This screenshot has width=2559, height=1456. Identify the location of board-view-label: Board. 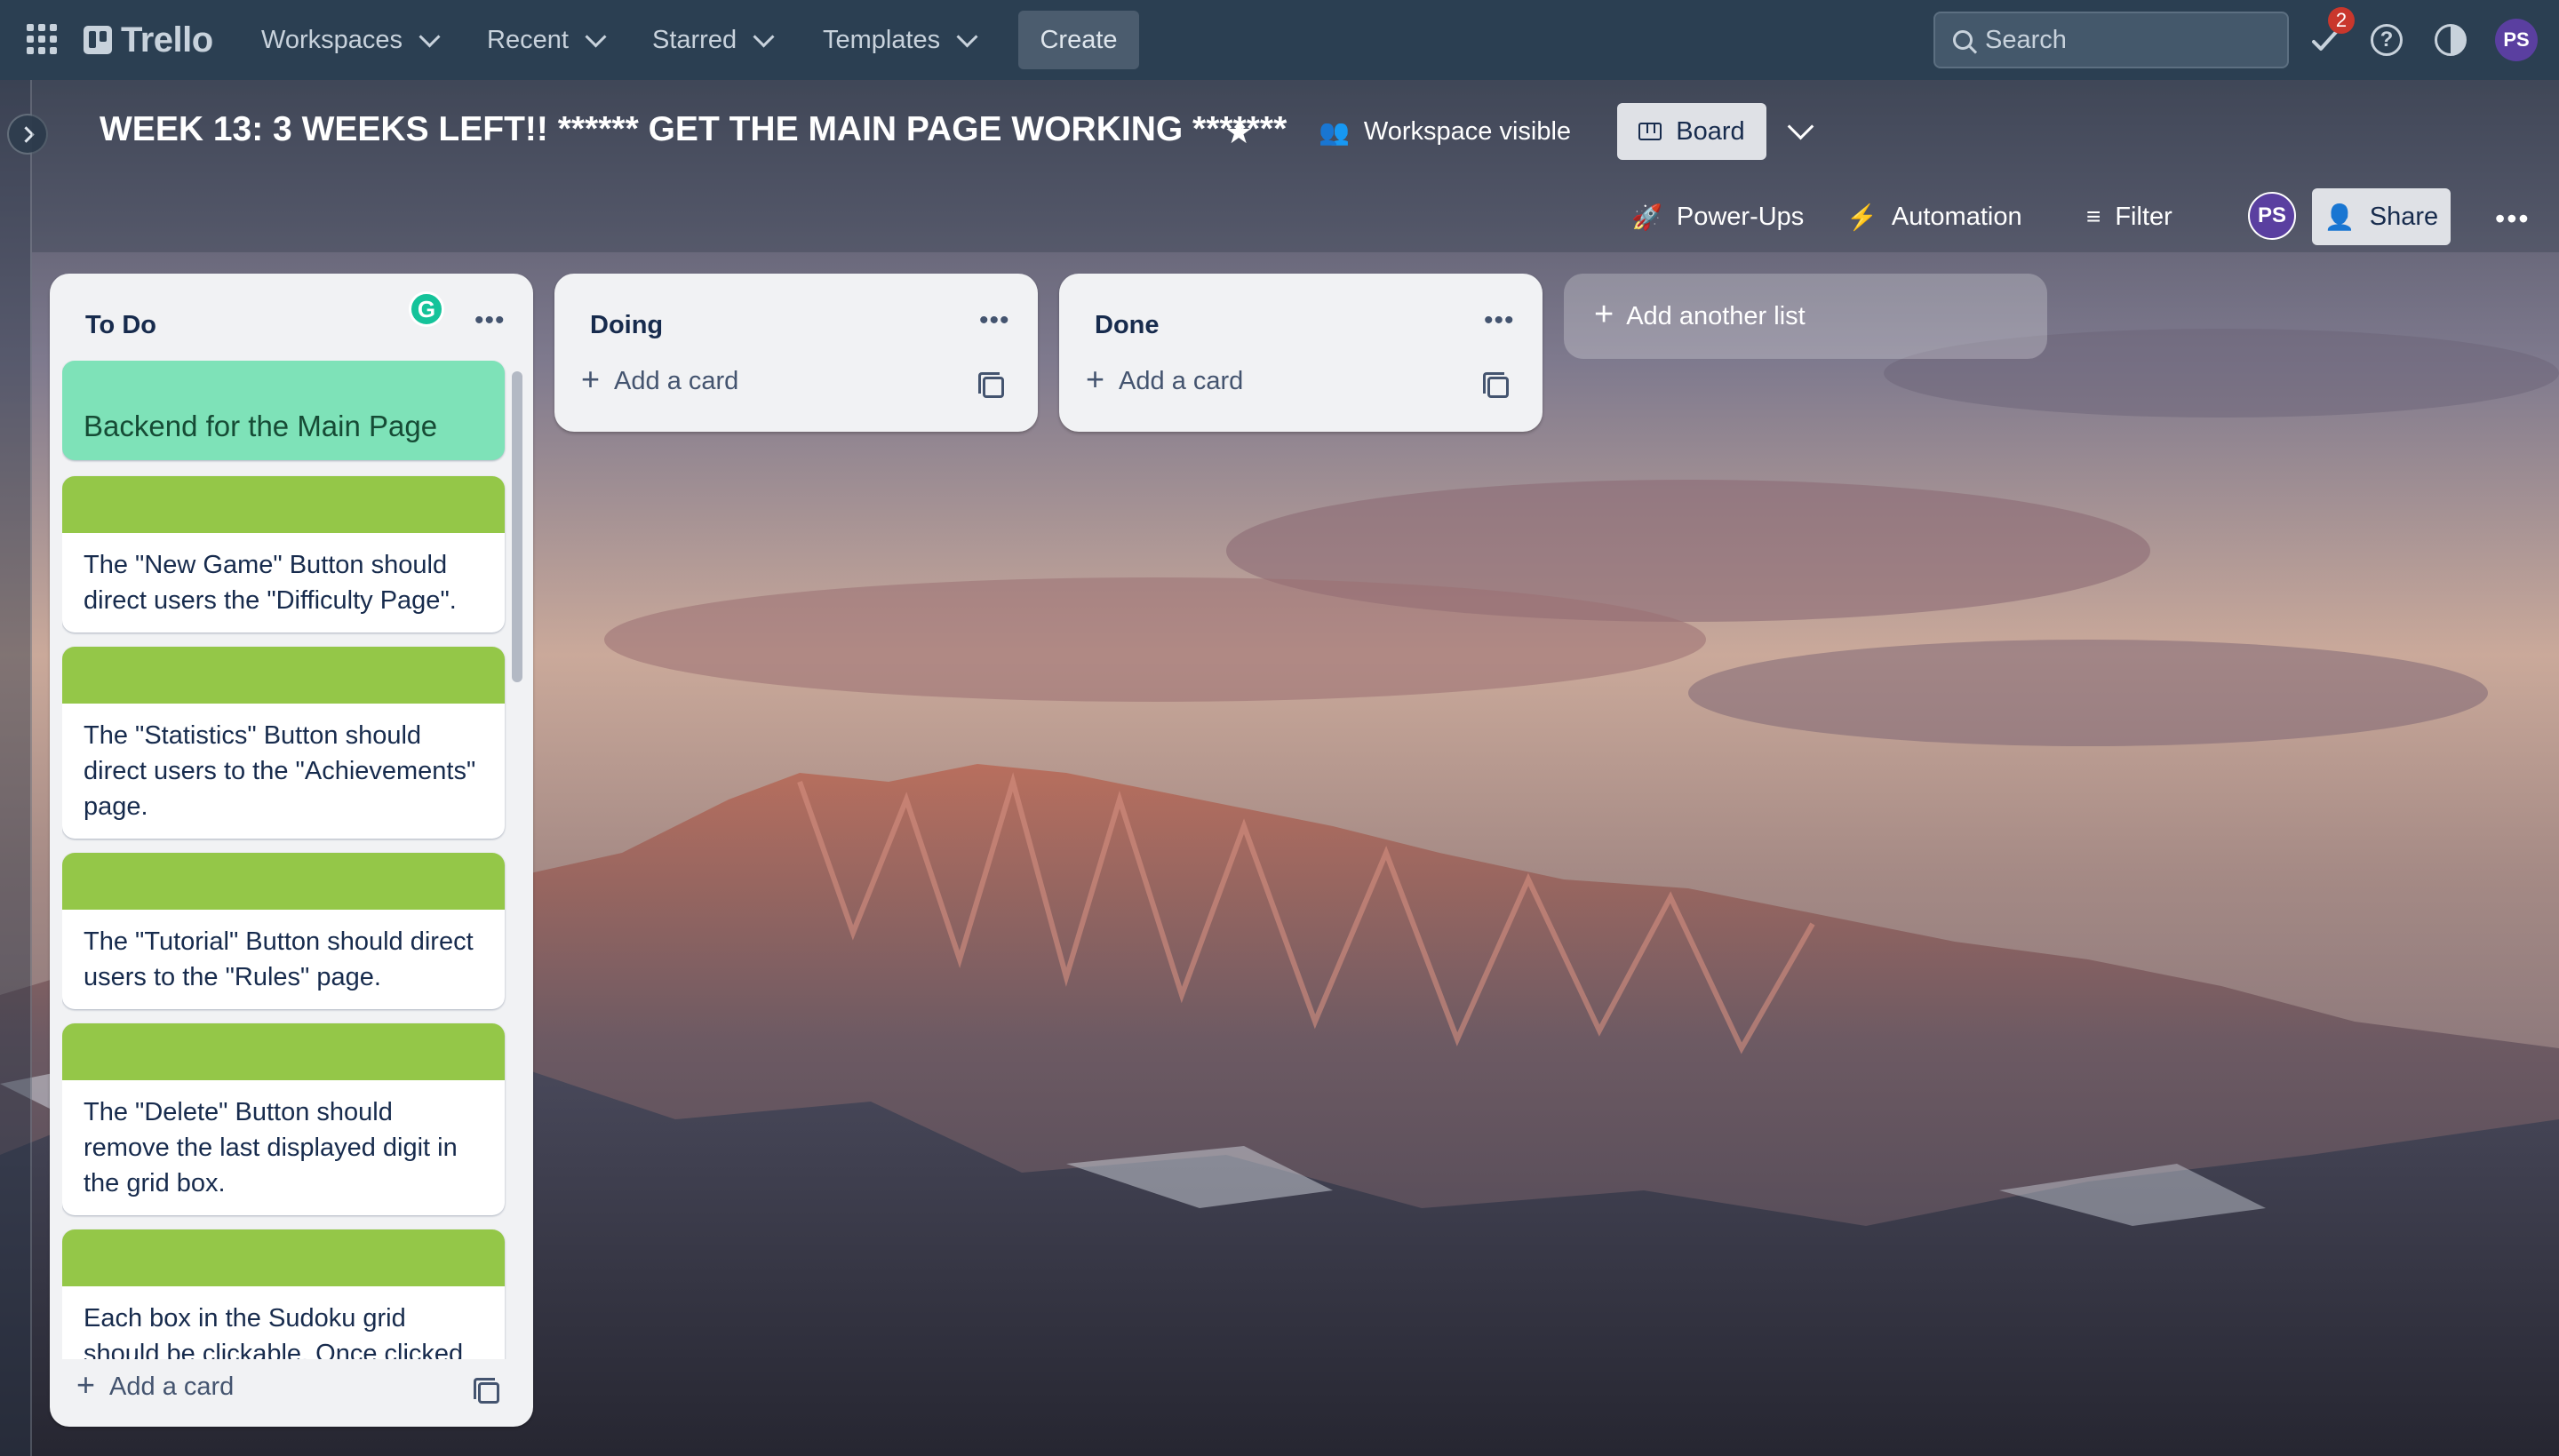
(1710, 131).